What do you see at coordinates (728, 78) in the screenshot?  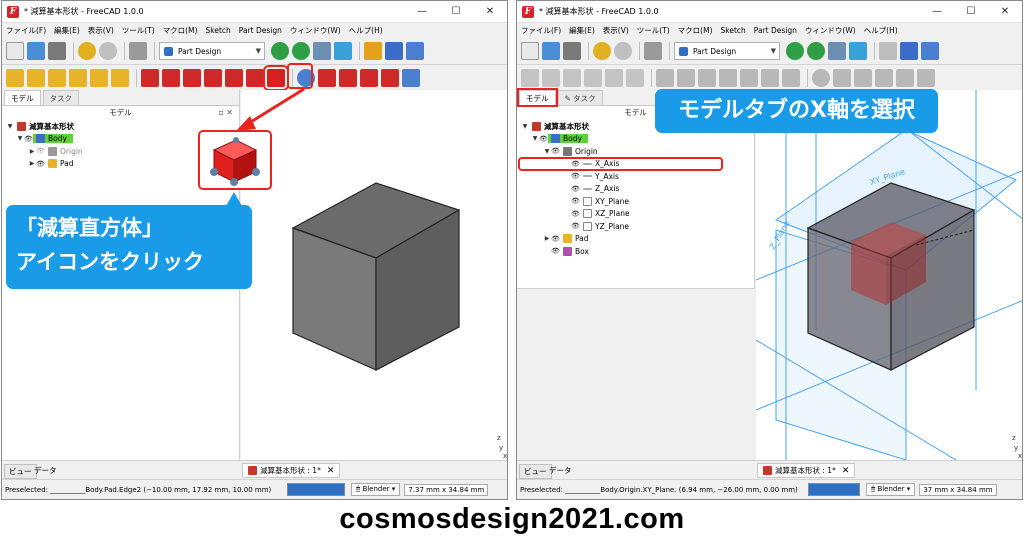 I see `subtractive-loft-icon` at bounding box center [728, 78].